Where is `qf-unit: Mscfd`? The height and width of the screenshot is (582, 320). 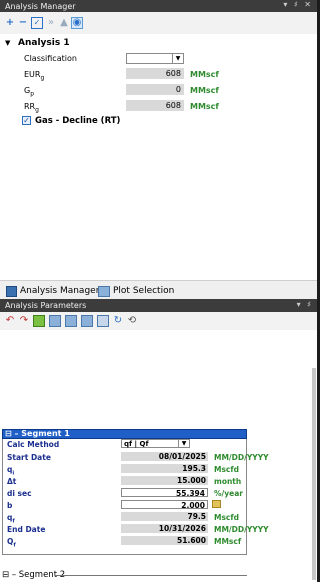
qf-unit: Mscfd is located at coordinates (227, 517).